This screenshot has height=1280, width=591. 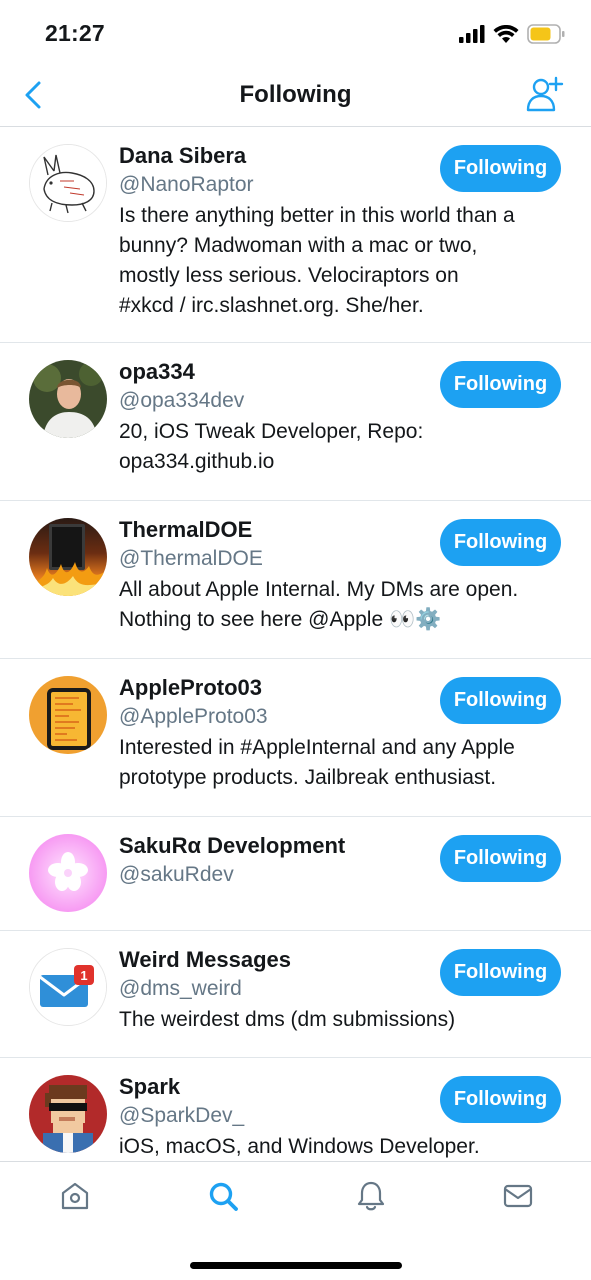 I want to click on home-indicator, so click(x=296, y=1265).